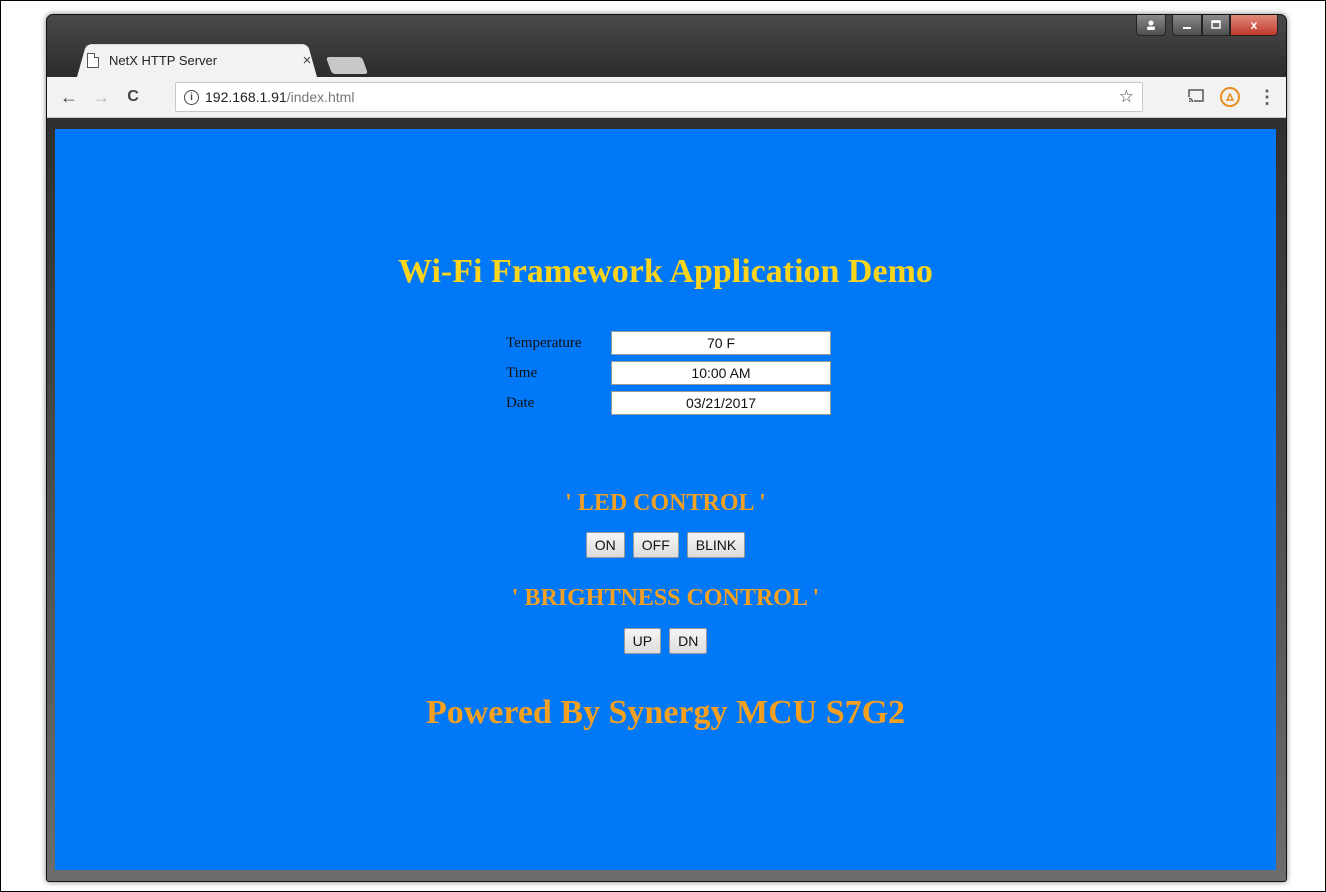 The width and height of the screenshot is (1326, 892). I want to click on powered-by-footer: Powered By Synergy MCU S7G2, so click(665, 712).